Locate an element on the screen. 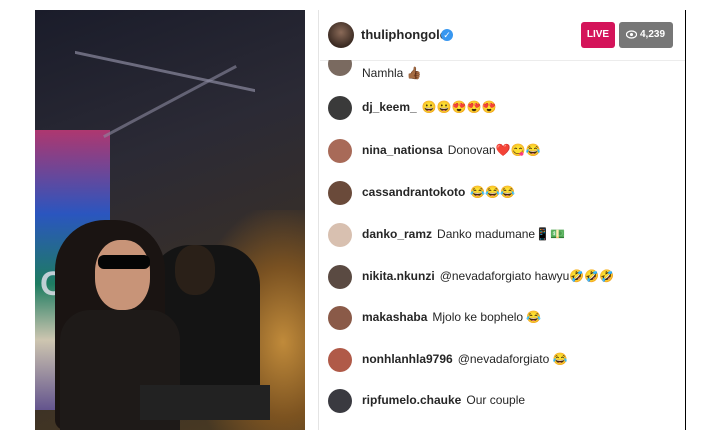  comment-row: Namhla 👍🏾 is located at coordinates (500, 71).